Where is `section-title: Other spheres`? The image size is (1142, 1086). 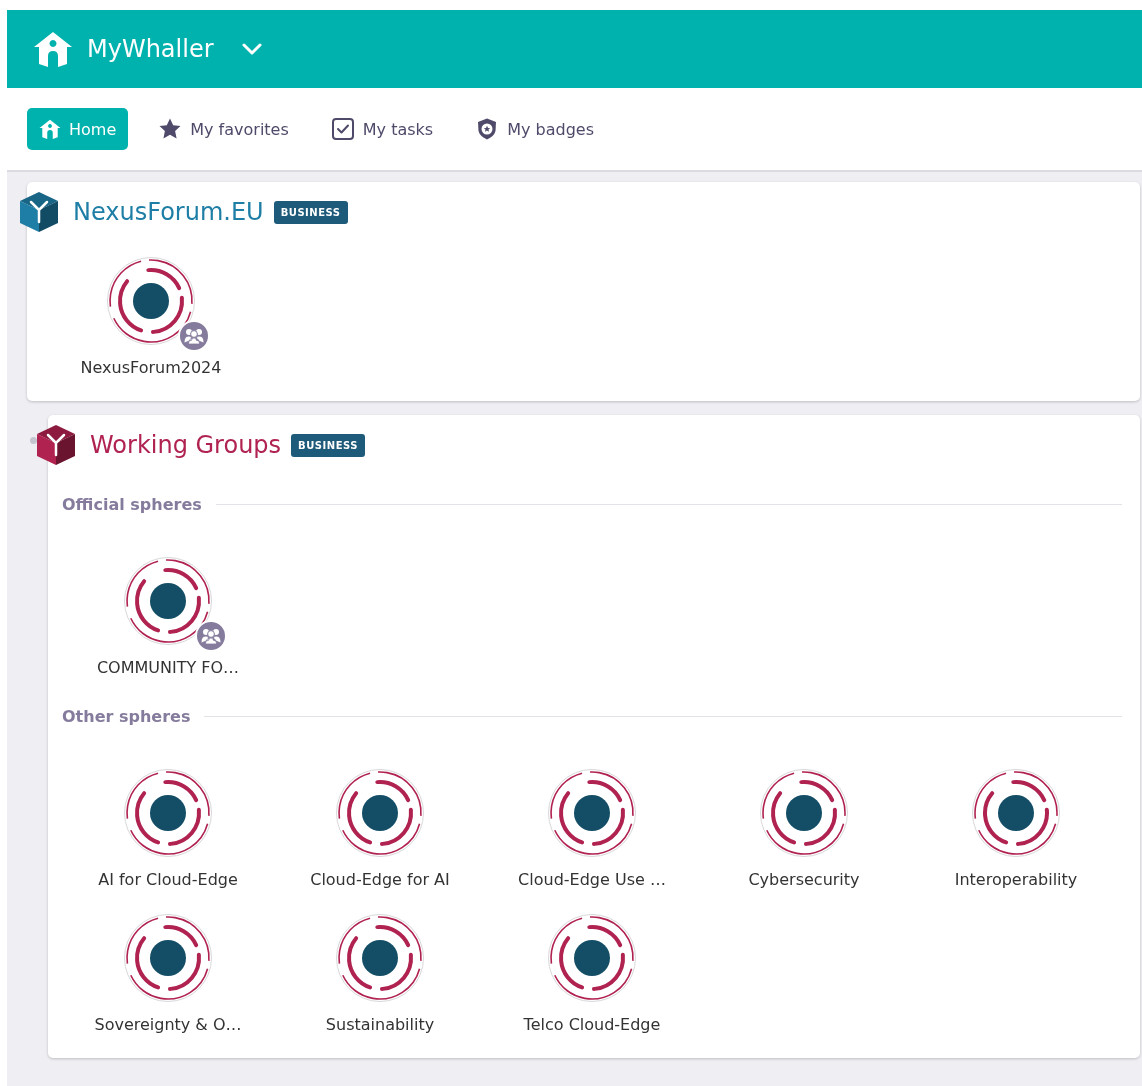
section-title: Other spheres is located at coordinates (126, 716).